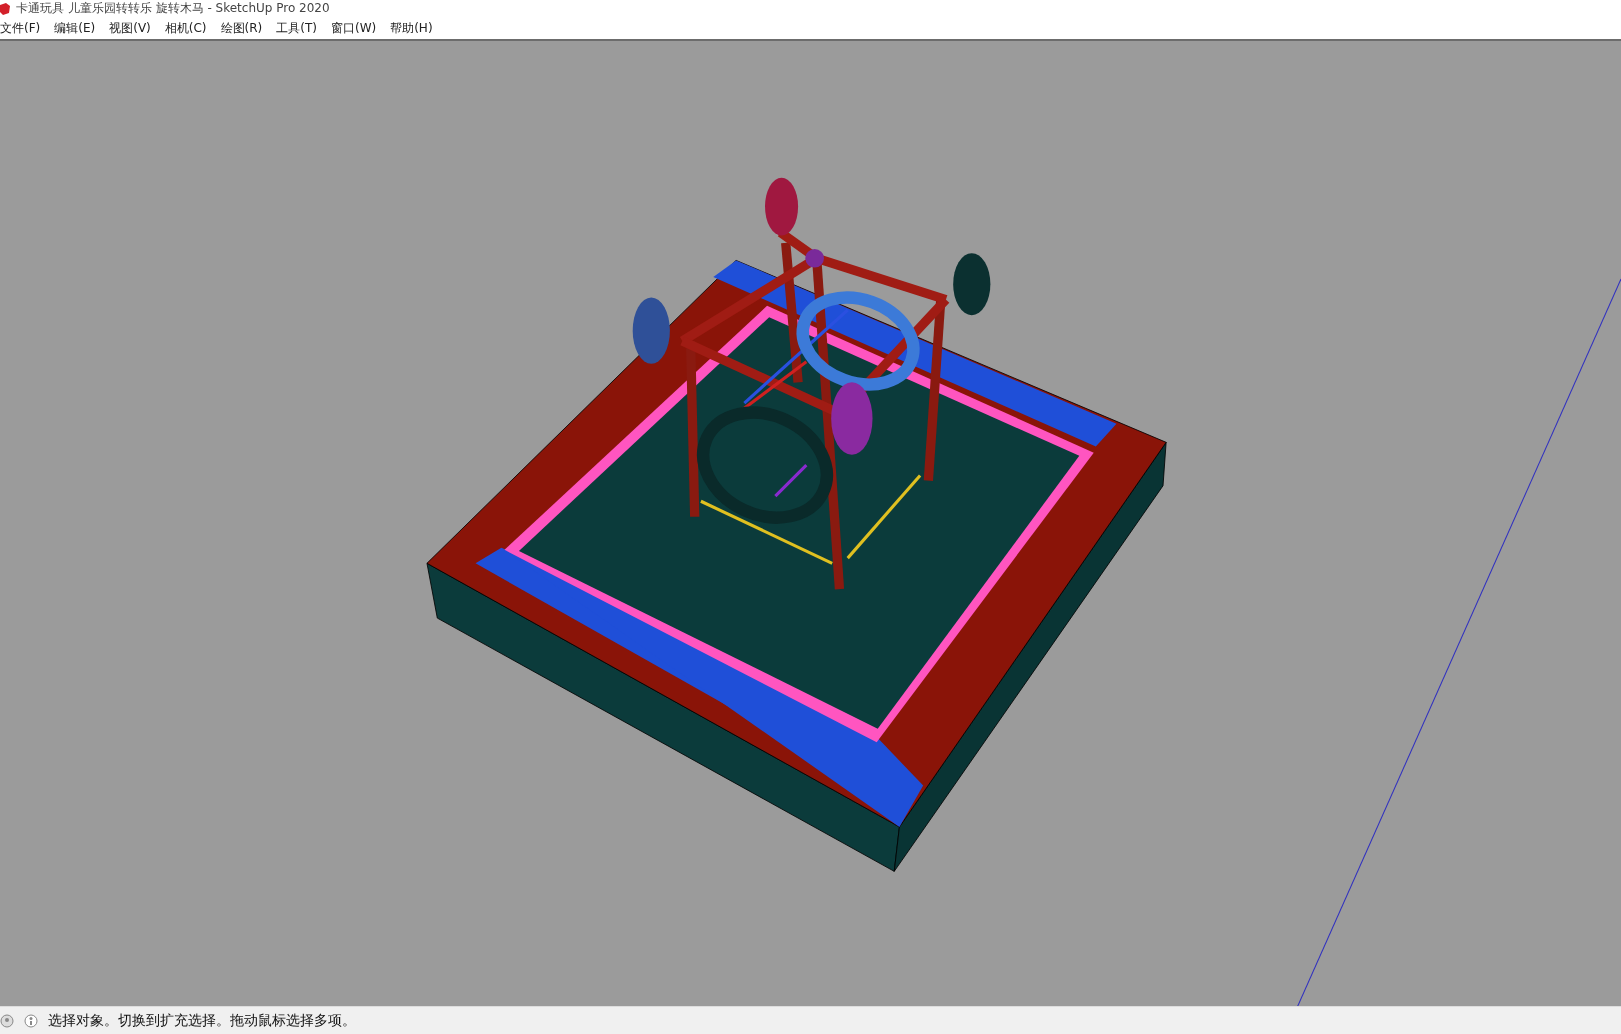 The width and height of the screenshot is (1621, 1034). Describe the element at coordinates (173, 8) in the screenshot. I see `window-title: 卡通玩具 儿童乐园转转乐 旋转木马 - SketchUp Pro 2020` at that location.